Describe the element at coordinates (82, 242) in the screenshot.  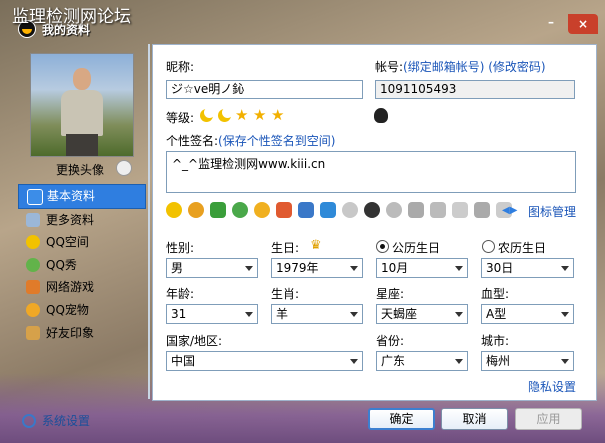
I see `sidebar-item-qzone: QQ空间` at that location.